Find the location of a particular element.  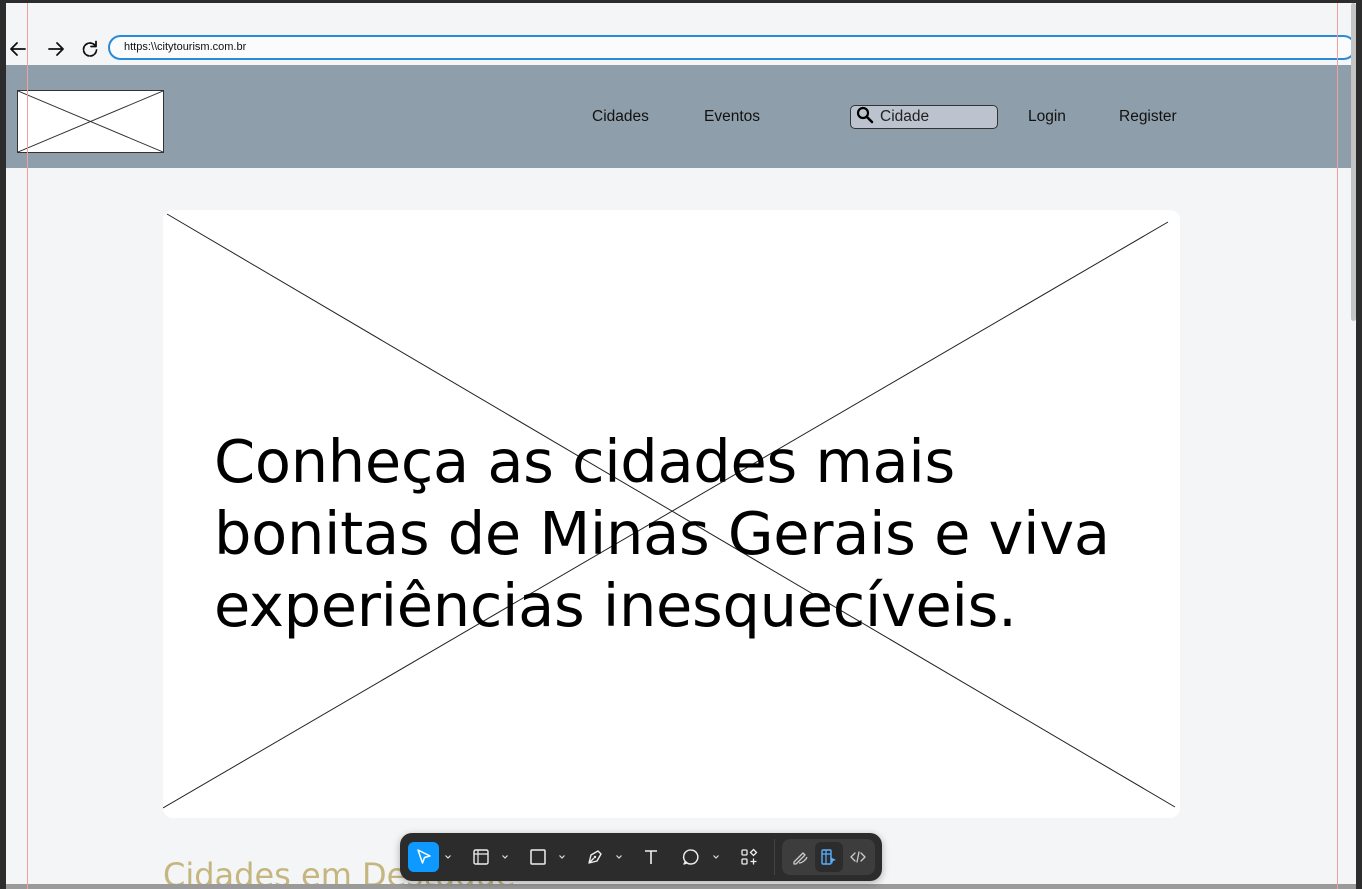

mode-switcher is located at coordinates (828, 857).